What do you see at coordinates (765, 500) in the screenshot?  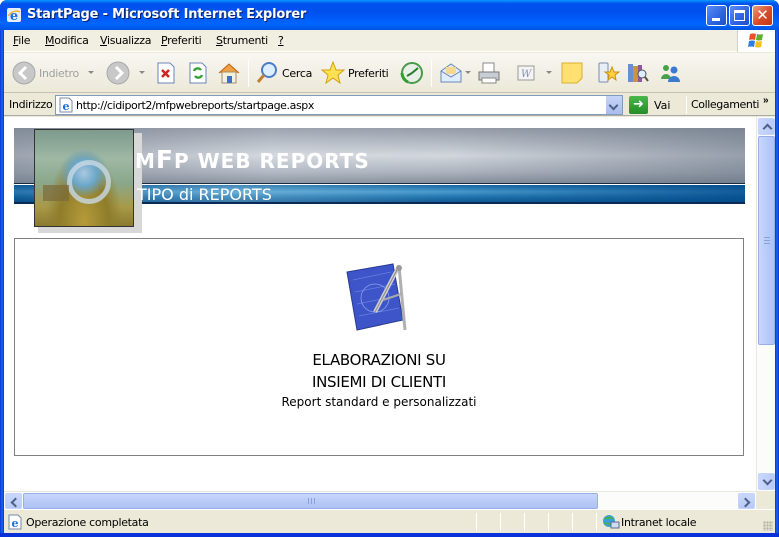 I see `scrollbar-corner` at bounding box center [765, 500].